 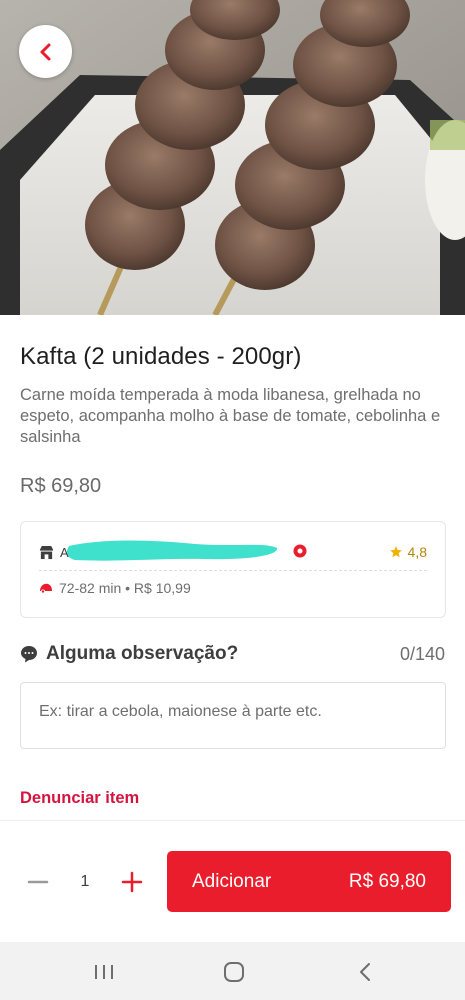 What do you see at coordinates (417, 552) in the screenshot?
I see `rating-value: 4,8` at bounding box center [417, 552].